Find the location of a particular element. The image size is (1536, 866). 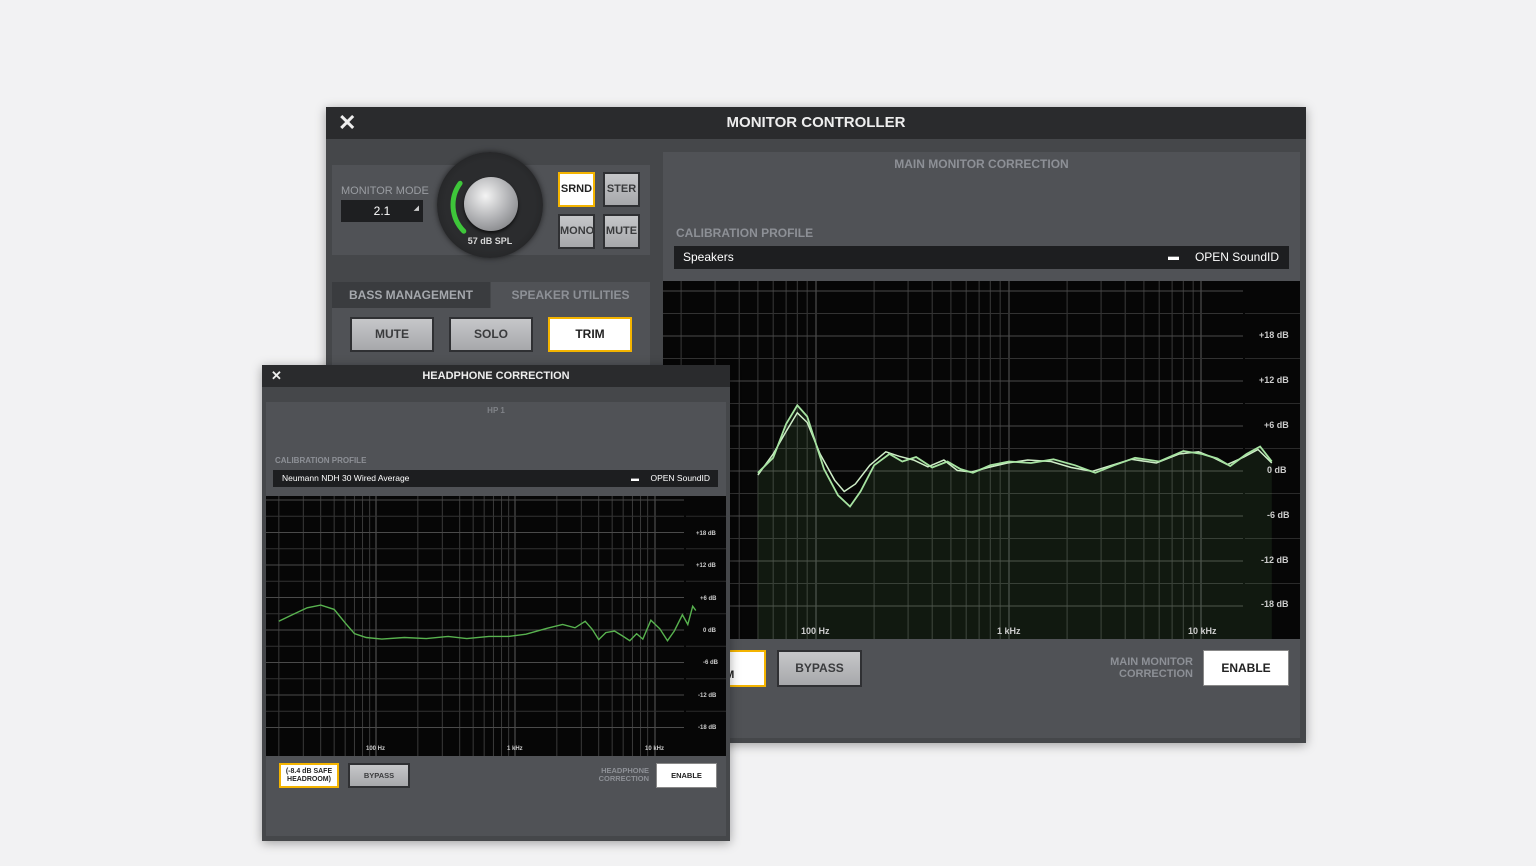

mute-speaker-button: MUTE is located at coordinates (621, 231).